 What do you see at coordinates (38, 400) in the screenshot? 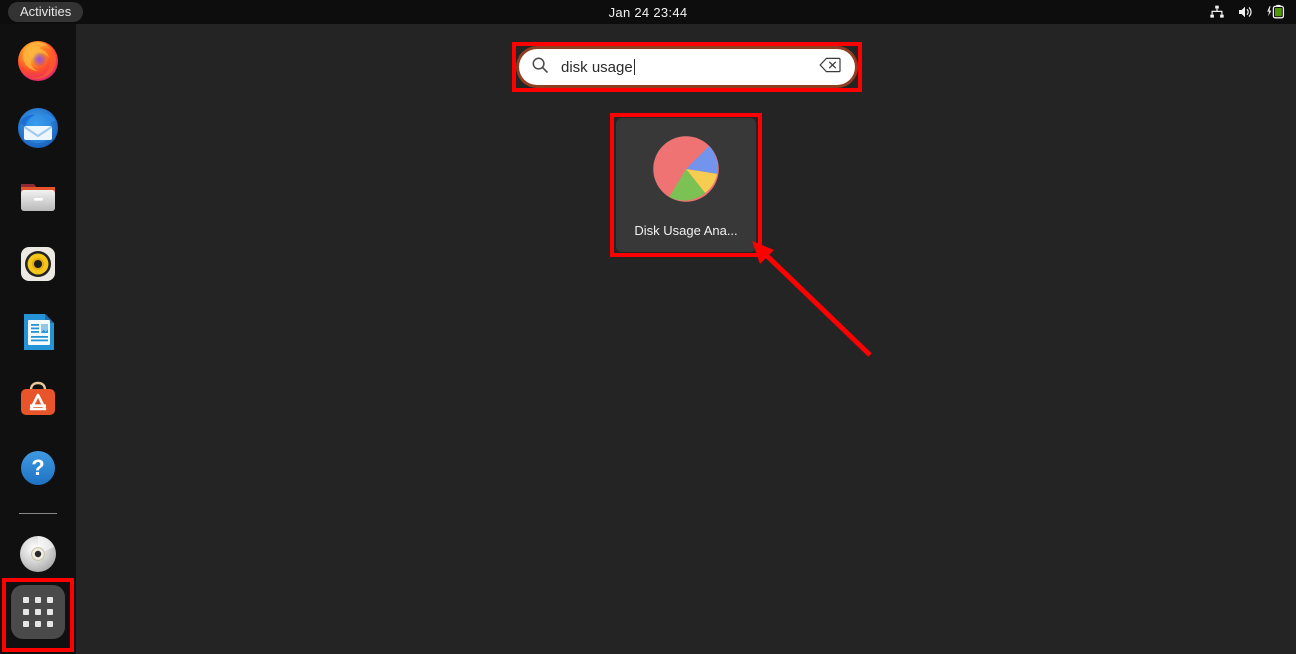
I see `dock-item-ubuntu-software` at bounding box center [38, 400].